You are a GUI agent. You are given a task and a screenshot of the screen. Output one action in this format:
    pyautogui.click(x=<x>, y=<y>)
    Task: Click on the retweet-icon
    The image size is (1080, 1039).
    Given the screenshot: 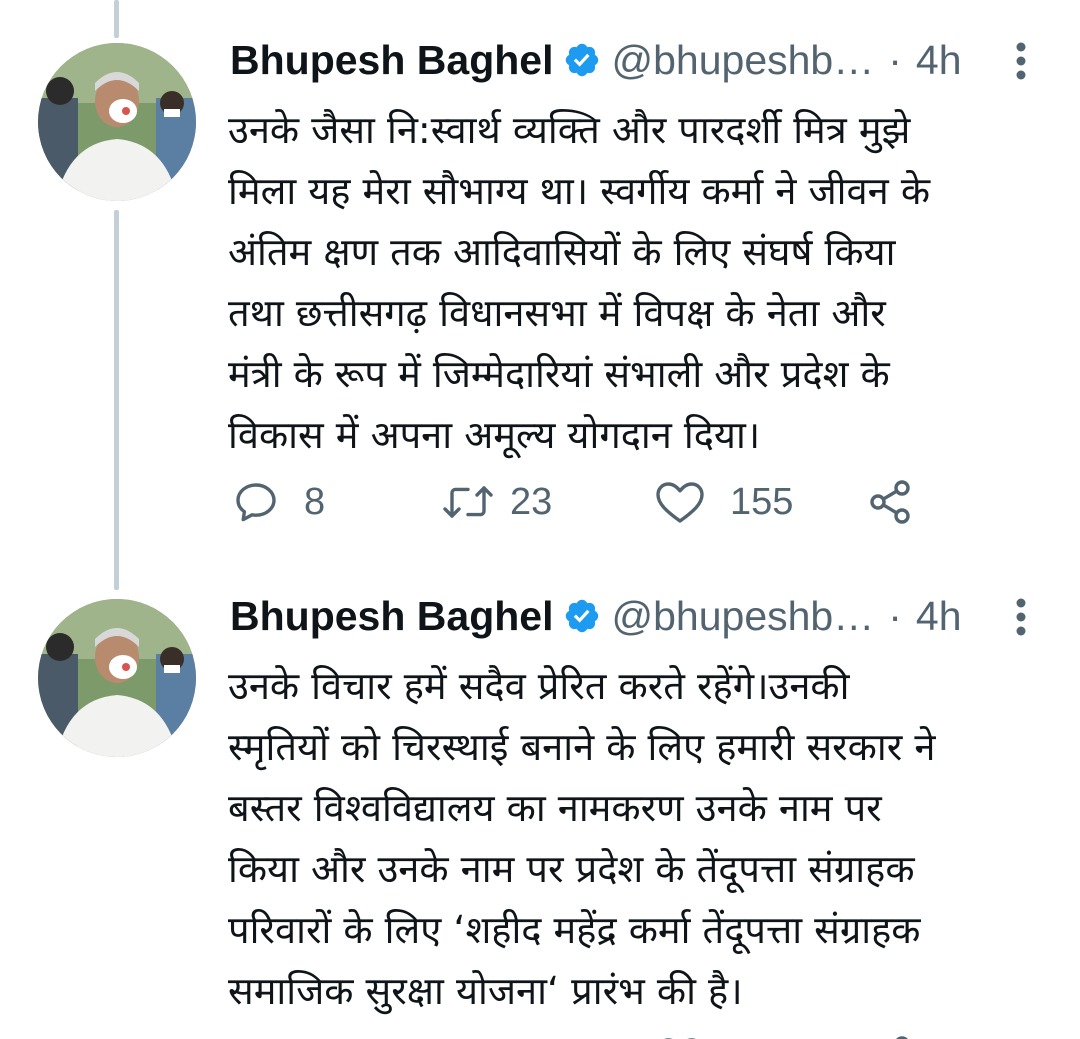 What is the action you would take?
    pyautogui.click(x=468, y=502)
    